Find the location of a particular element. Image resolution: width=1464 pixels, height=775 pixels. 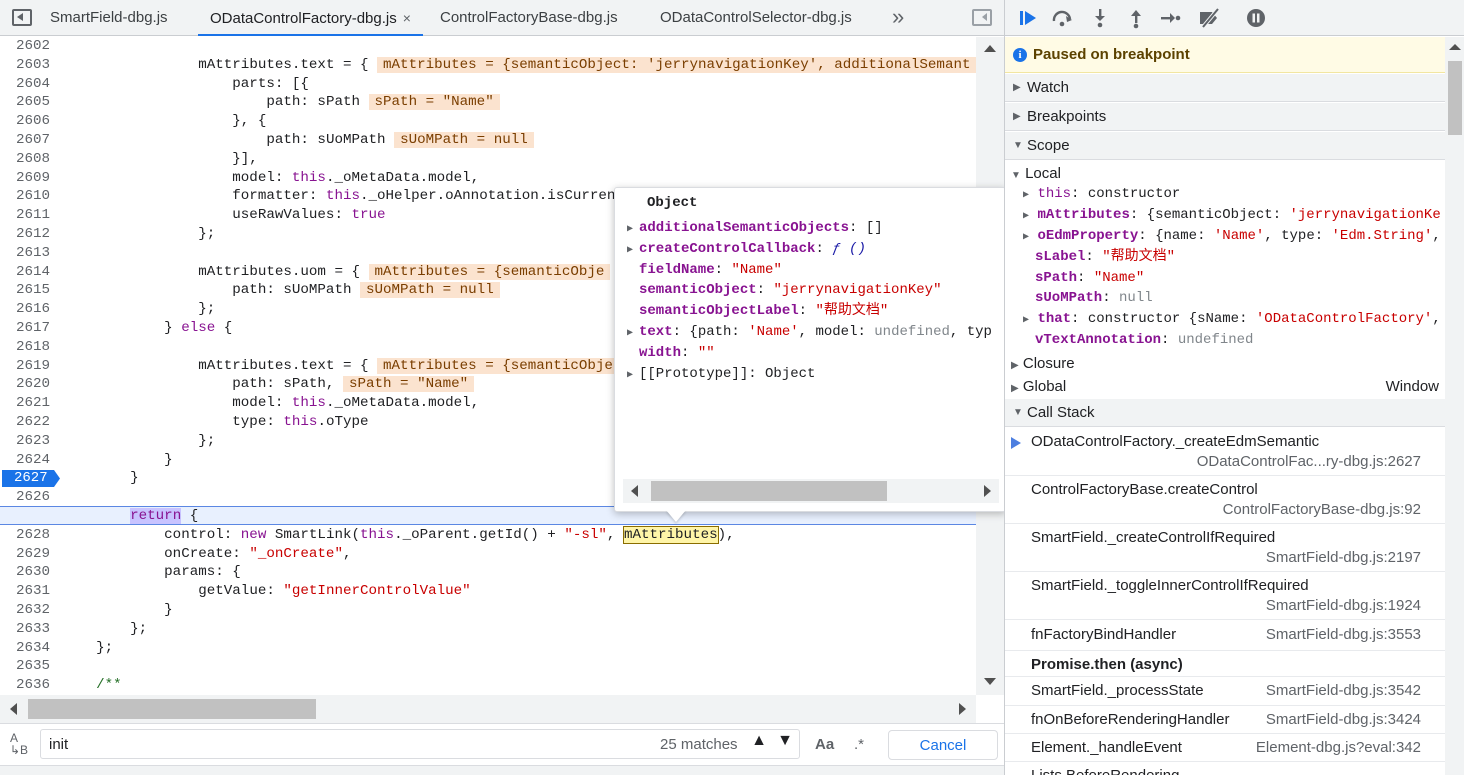

line-number: 2618 is located at coordinates (25, 347).